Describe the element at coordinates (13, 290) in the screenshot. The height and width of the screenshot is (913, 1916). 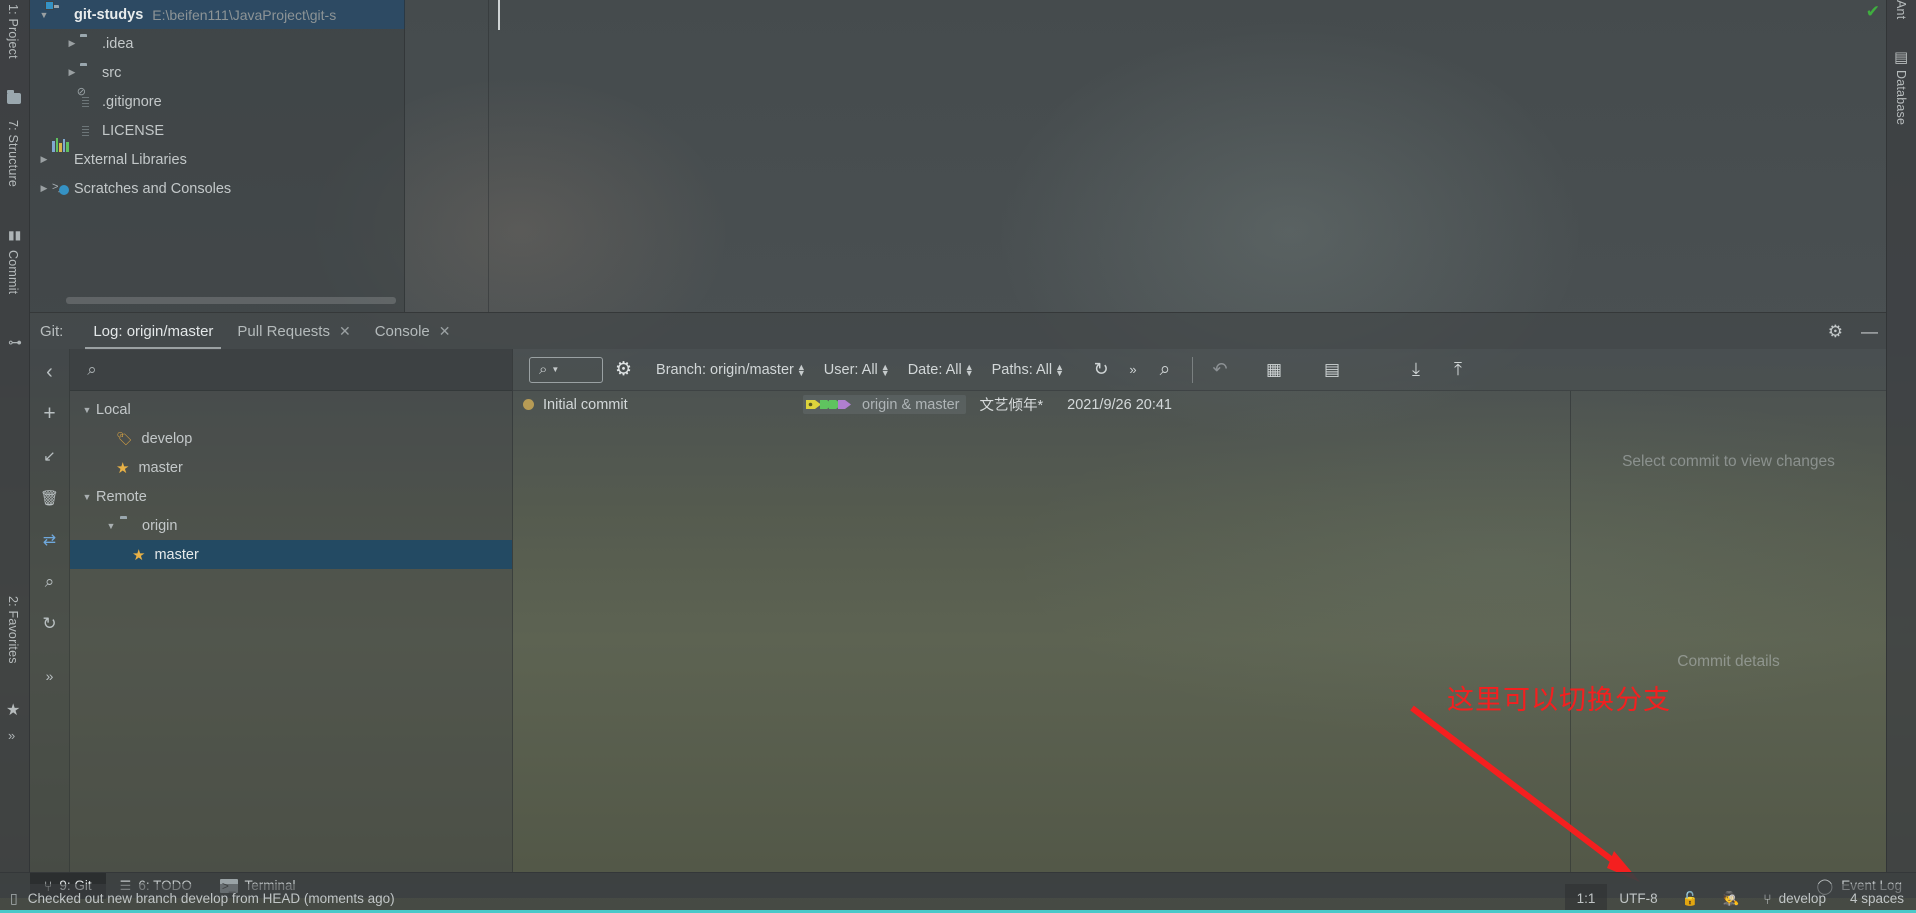
I see `rail-item-commit: Commit` at that location.